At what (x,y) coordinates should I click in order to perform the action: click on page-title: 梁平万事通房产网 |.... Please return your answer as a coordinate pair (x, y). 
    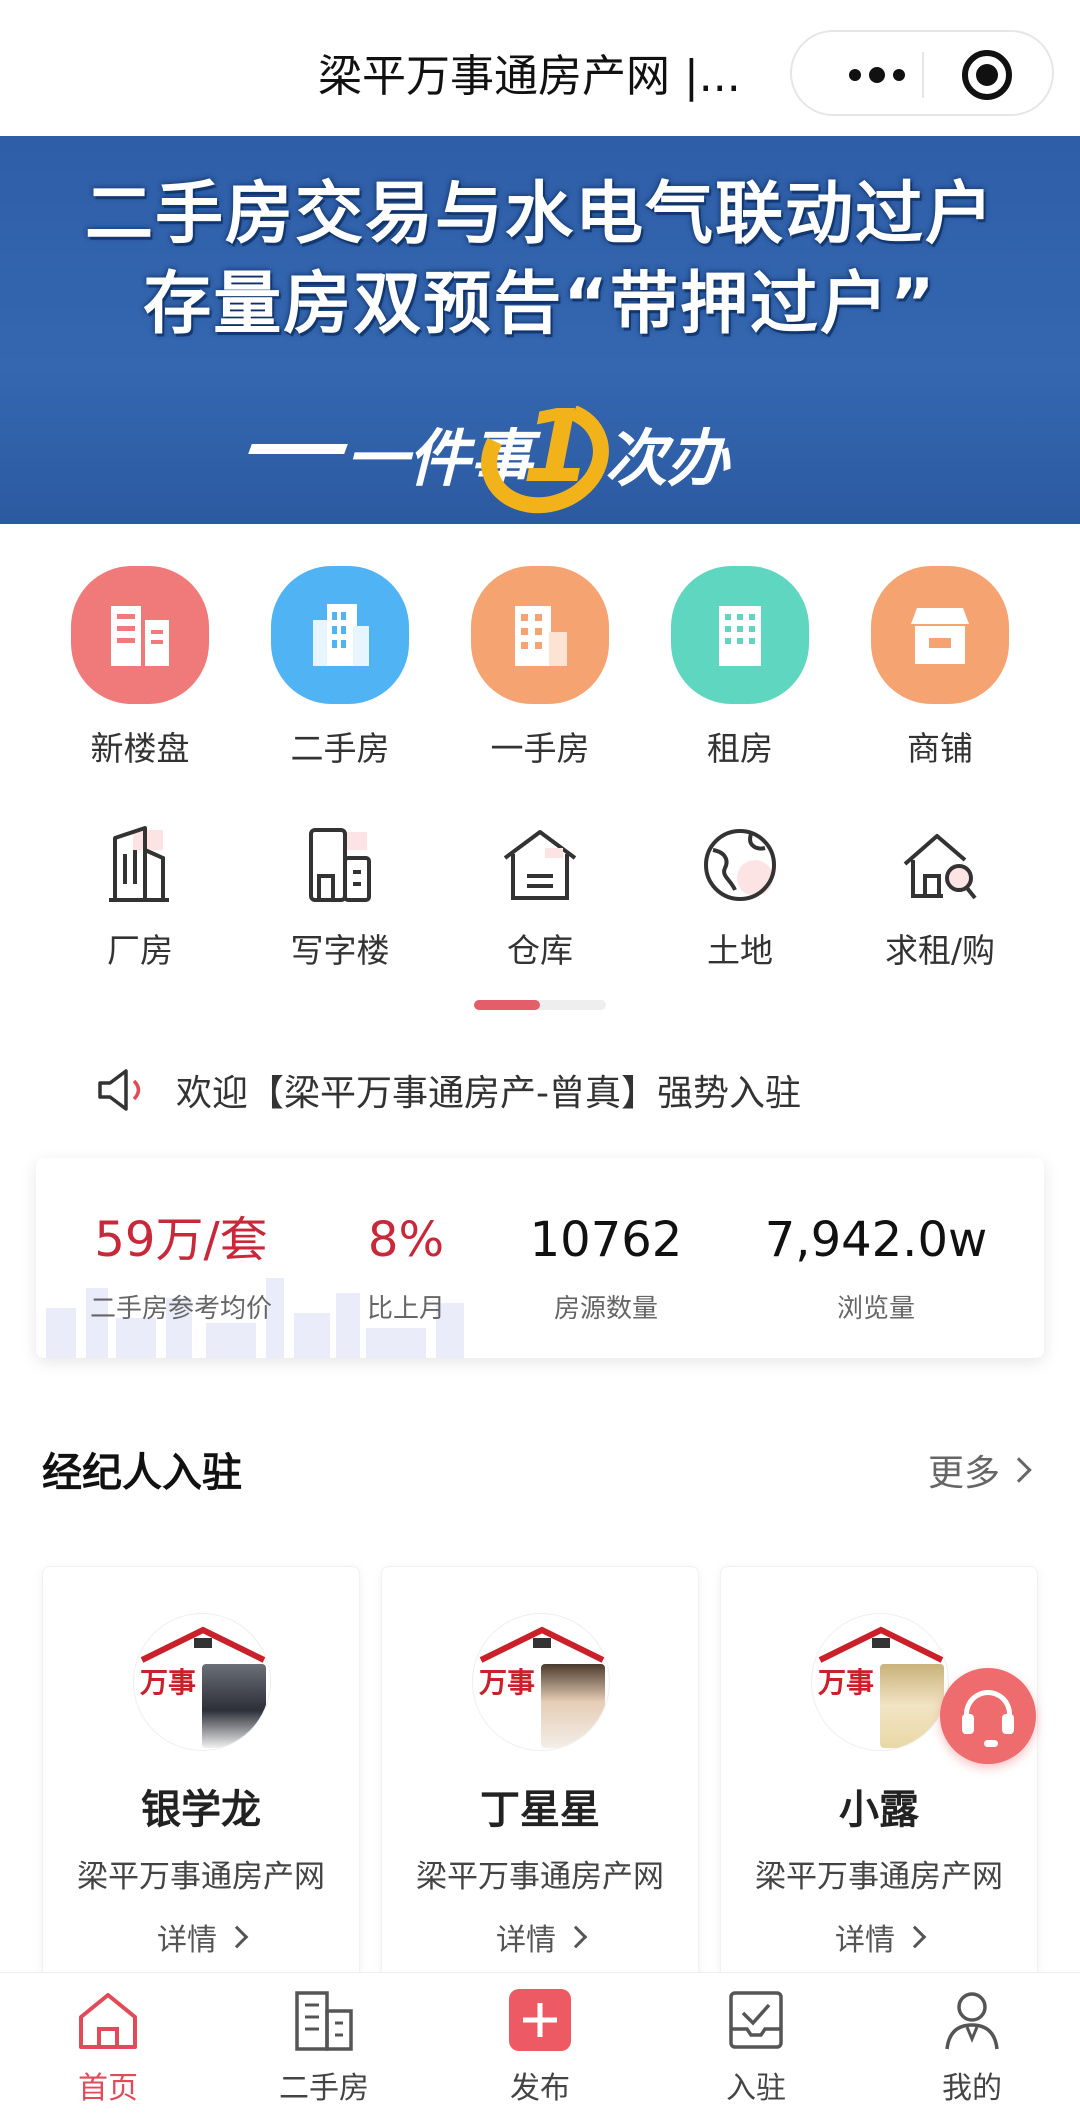
    Looking at the image, I should click on (529, 76).